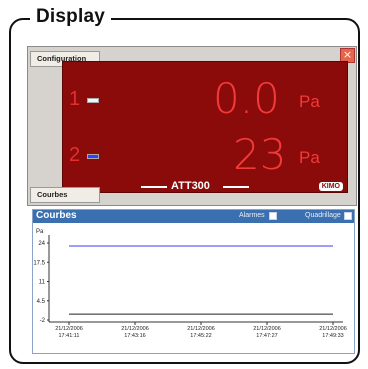  Describe the element at coordinates (75, 155) in the screenshot. I see `channel-2-number: 2` at that location.